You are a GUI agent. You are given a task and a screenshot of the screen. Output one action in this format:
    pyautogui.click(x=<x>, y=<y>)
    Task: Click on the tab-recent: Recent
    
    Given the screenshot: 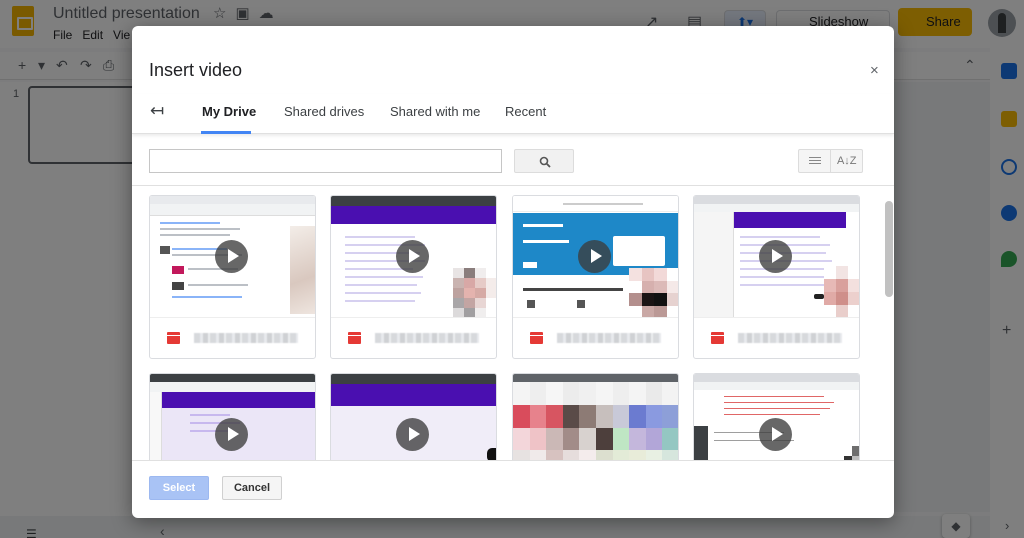 What is the action you would take?
    pyautogui.click(x=525, y=111)
    